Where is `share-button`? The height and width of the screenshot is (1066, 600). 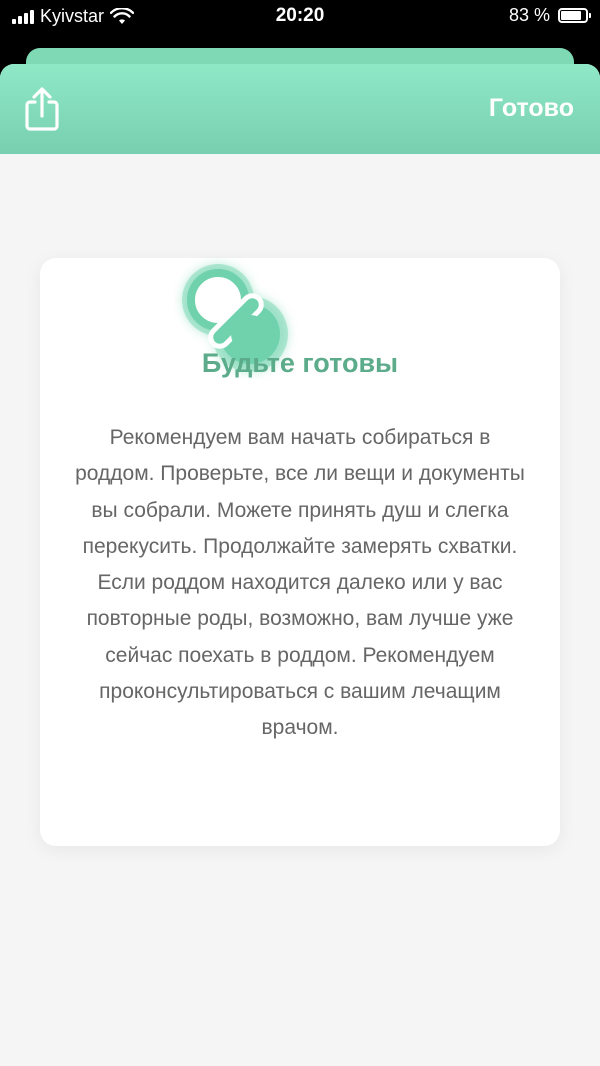
share-button is located at coordinates (42, 109).